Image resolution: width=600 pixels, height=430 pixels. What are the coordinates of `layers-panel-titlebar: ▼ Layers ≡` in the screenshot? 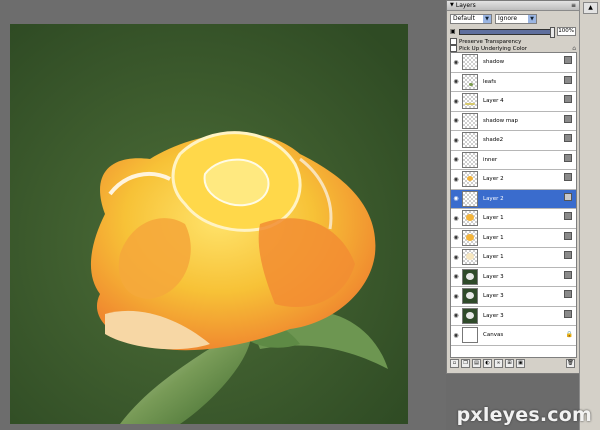 It's located at (513, 6).